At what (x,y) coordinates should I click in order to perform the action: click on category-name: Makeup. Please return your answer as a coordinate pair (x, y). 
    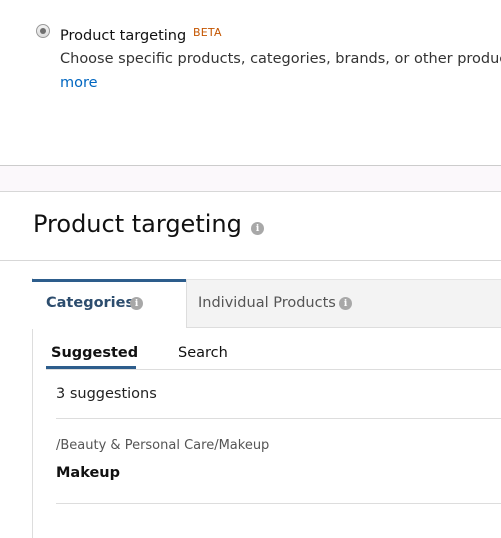
    Looking at the image, I should click on (88, 473).